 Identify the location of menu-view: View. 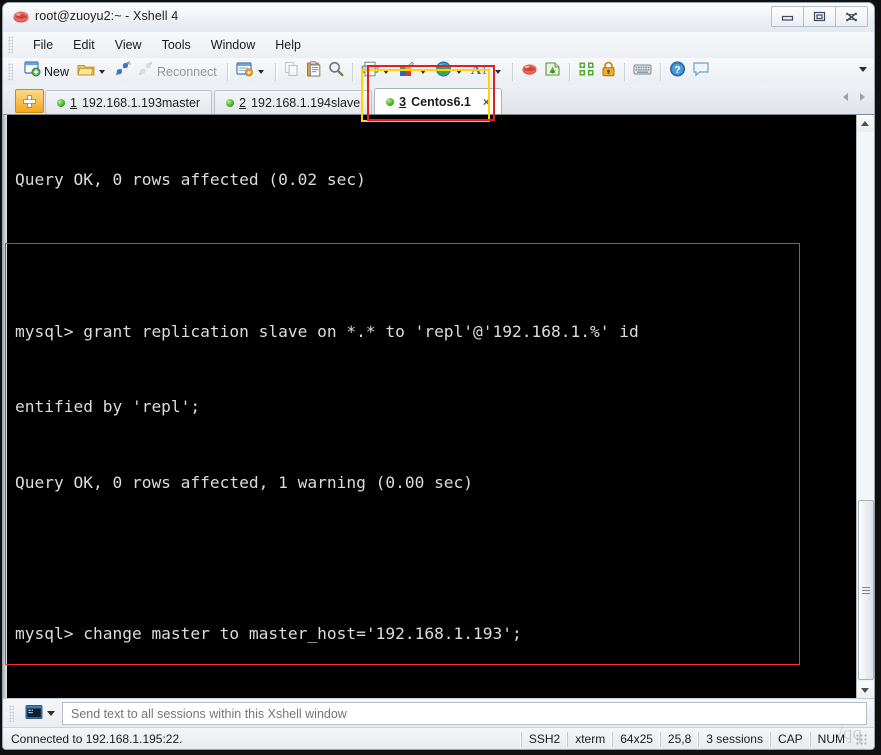
(128, 45).